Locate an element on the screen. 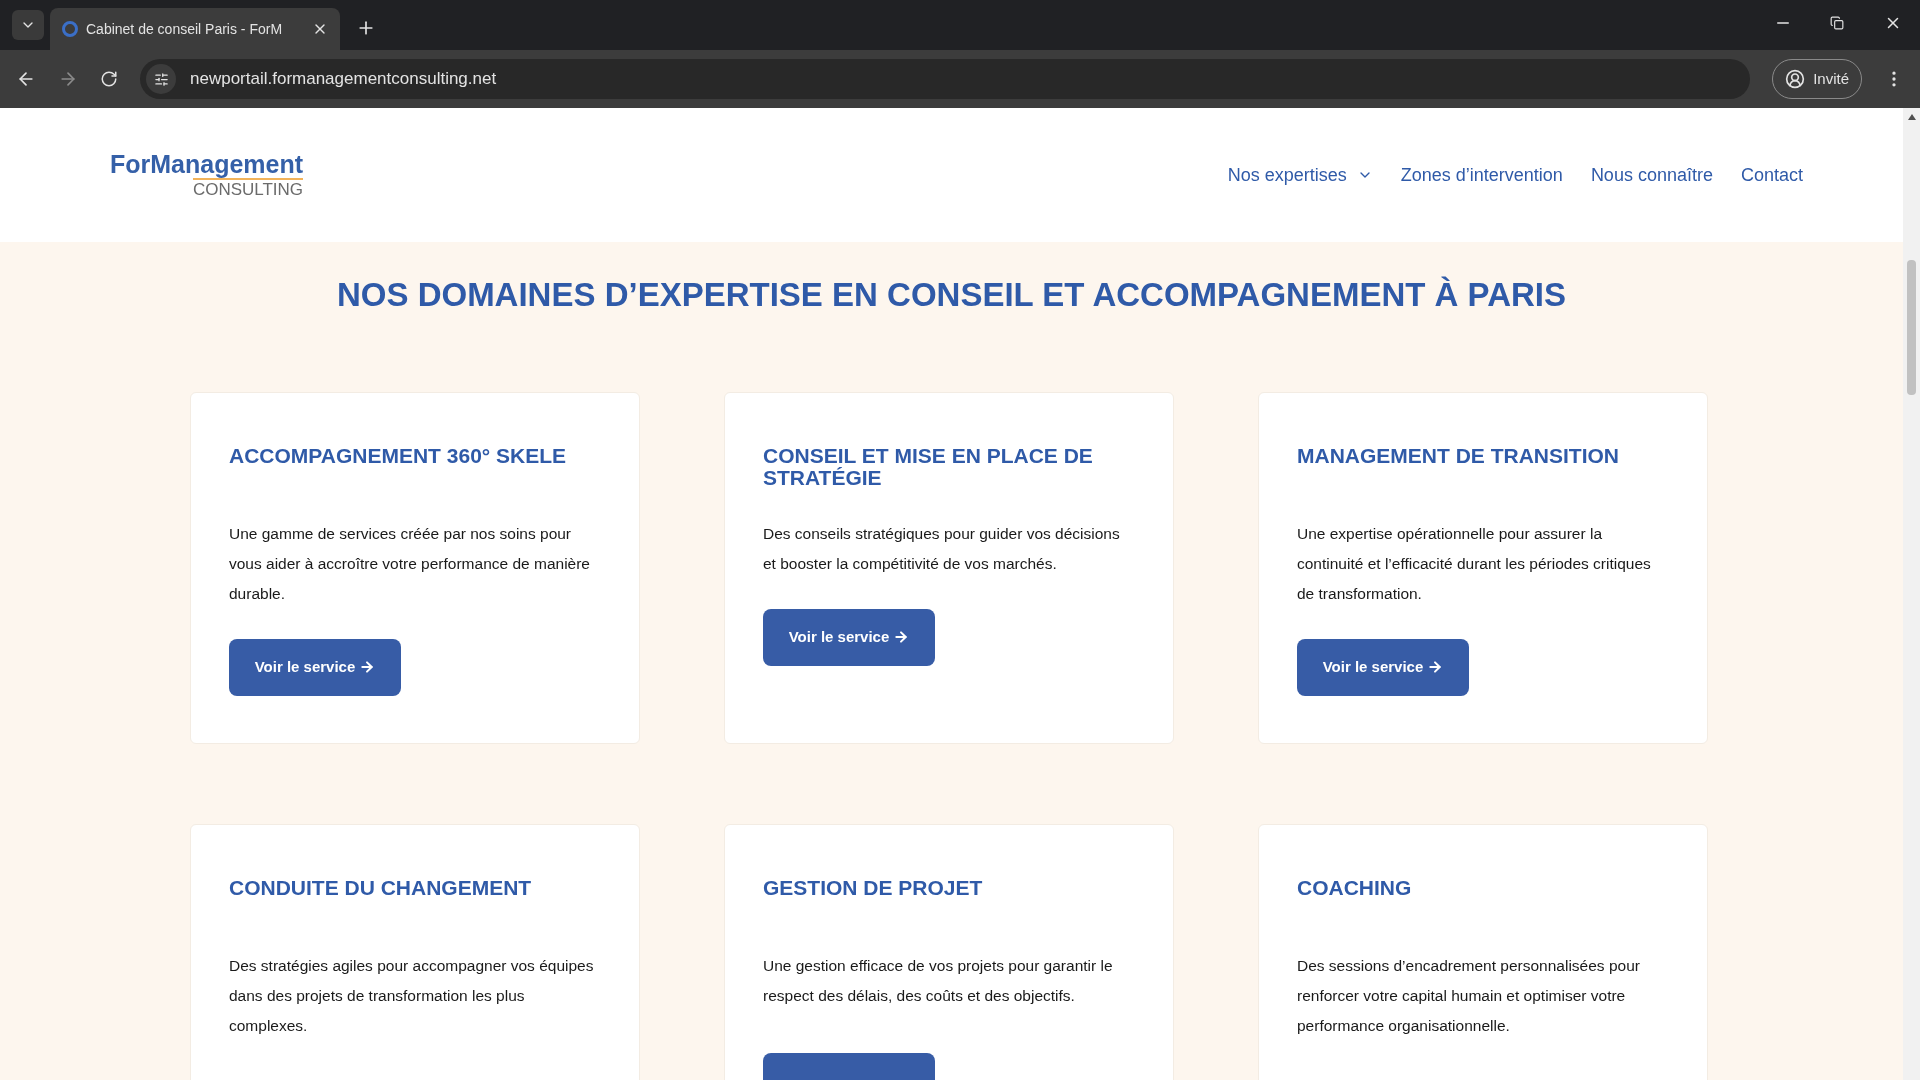  nav-link: Zones d’intervention is located at coordinates (1481, 175).